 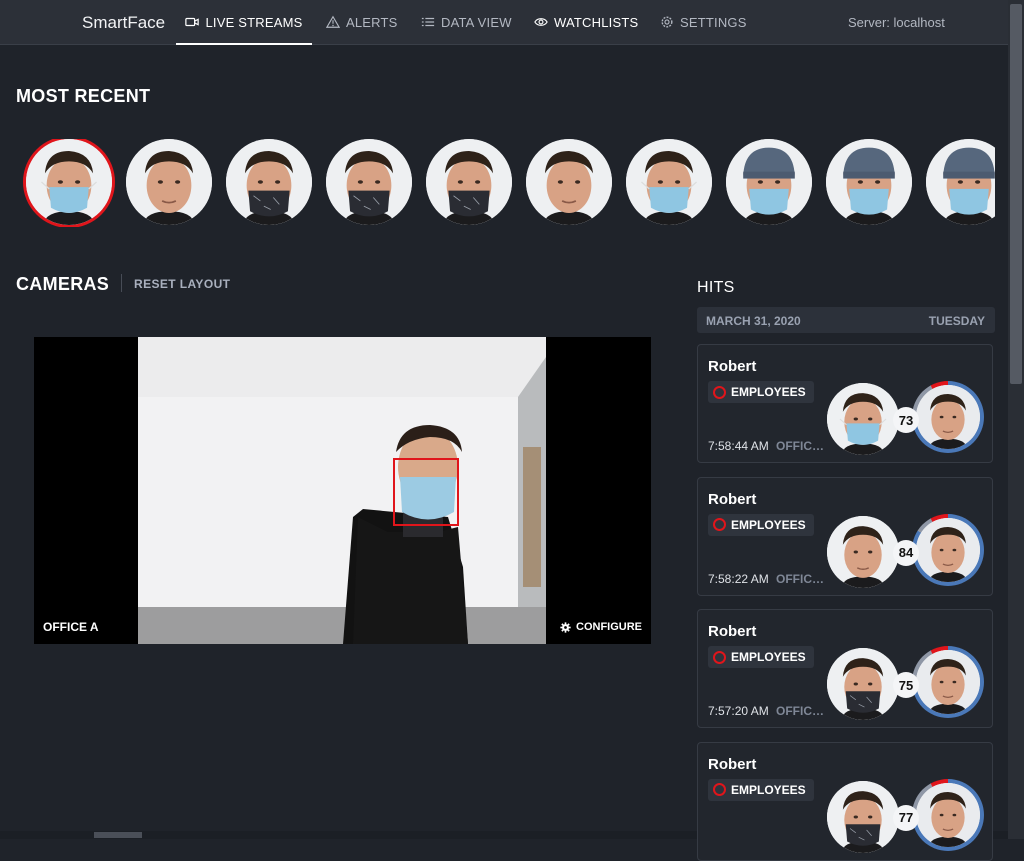 I want to click on hits-heading: HITS, so click(x=716, y=287).